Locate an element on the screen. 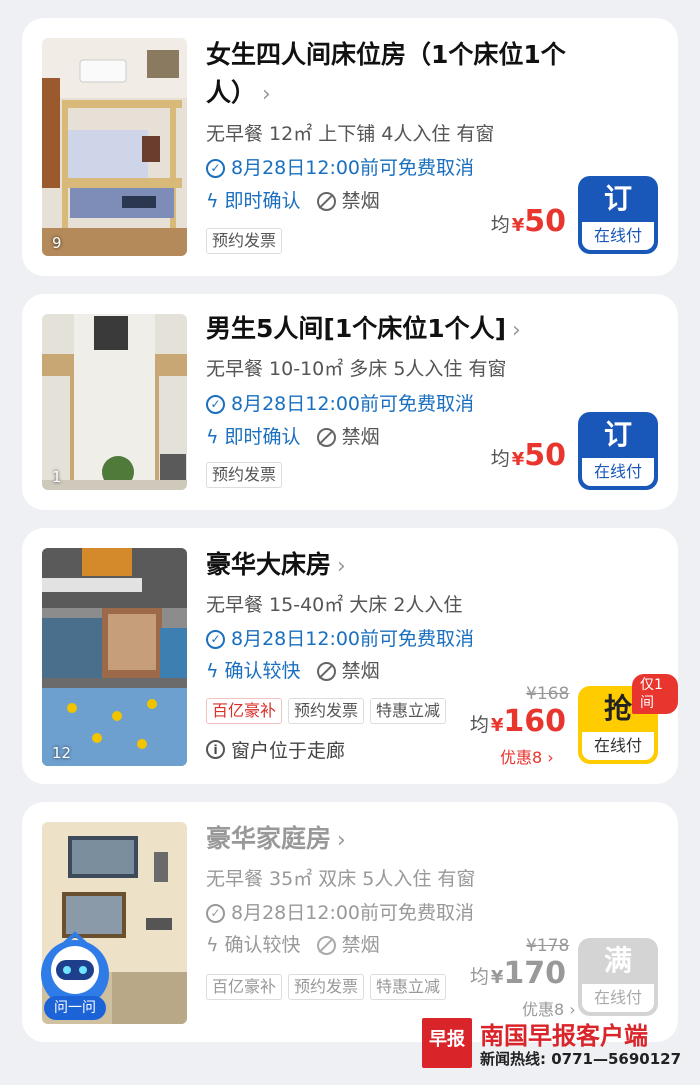 The image size is (700, 1085). room-specs: 无早餐 35㎡ 双床 5人入住 有窗 is located at coordinates (341, 879).